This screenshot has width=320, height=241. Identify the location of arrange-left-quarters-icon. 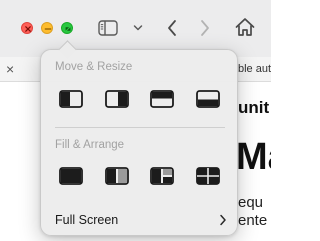
(162, 176).